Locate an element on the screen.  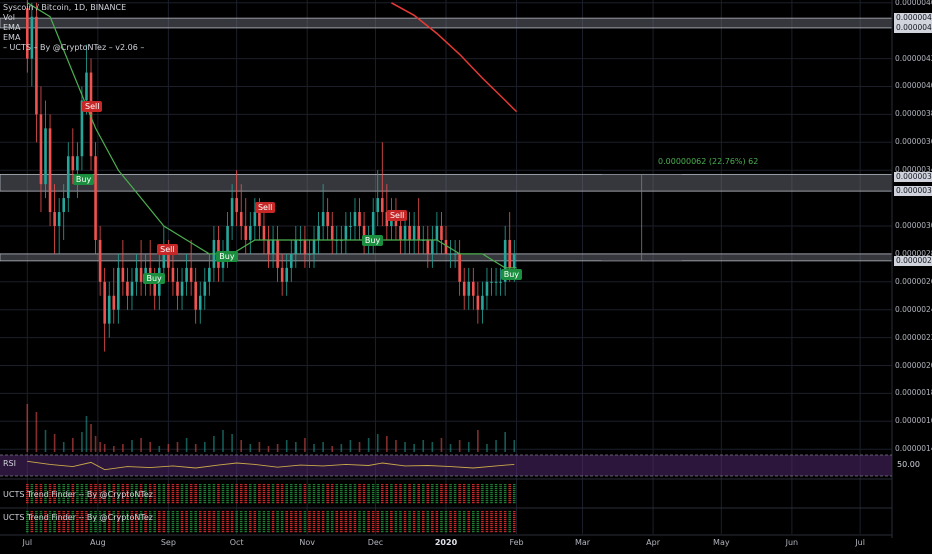
x-tick-label: Dec is located at coordinates (375, 542).